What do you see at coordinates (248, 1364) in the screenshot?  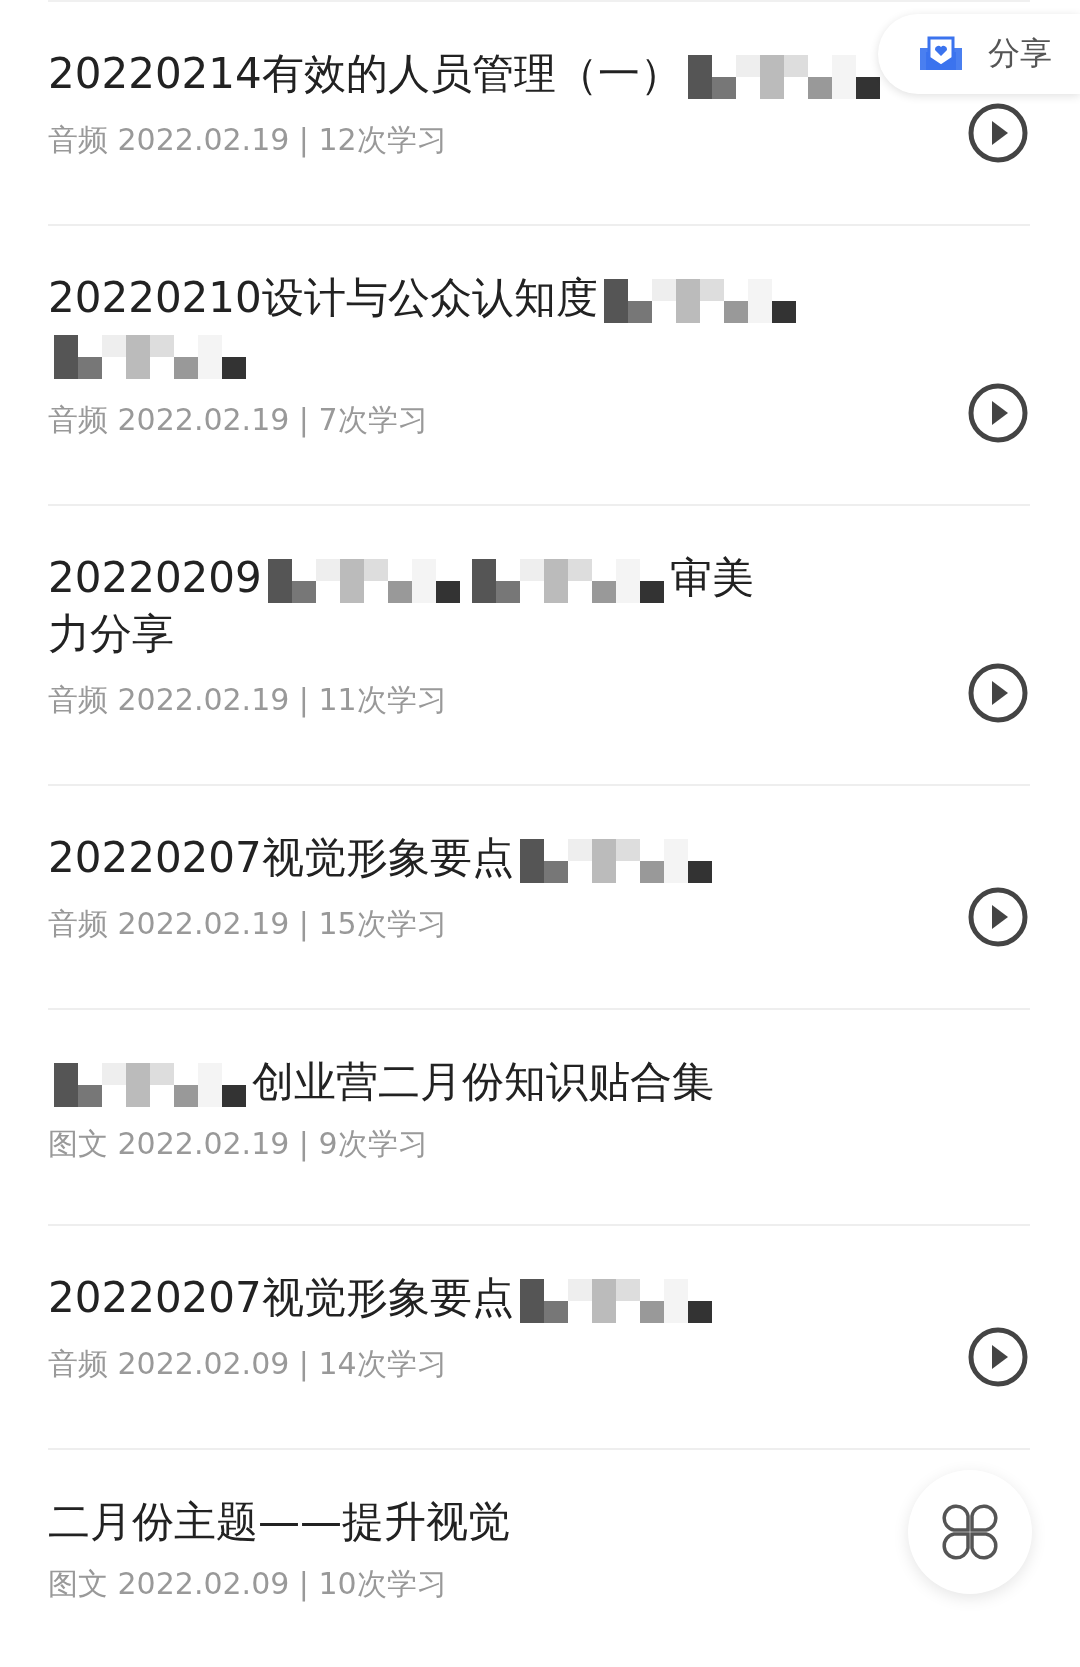 I see `item-meta: 音频 2022.02.09 | 14次学习` at bounding box center [248, 1364].